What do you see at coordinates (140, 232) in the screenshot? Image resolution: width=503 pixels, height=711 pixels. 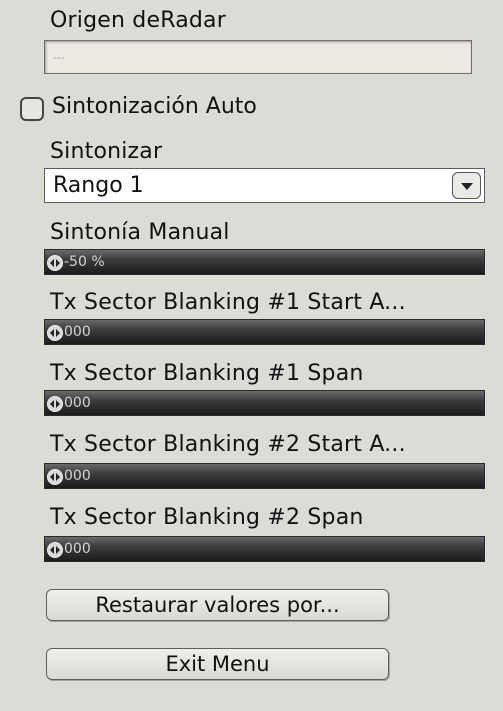 I see `manual-tune-label: Sintonía Manual` at bounding box center [140, 232].